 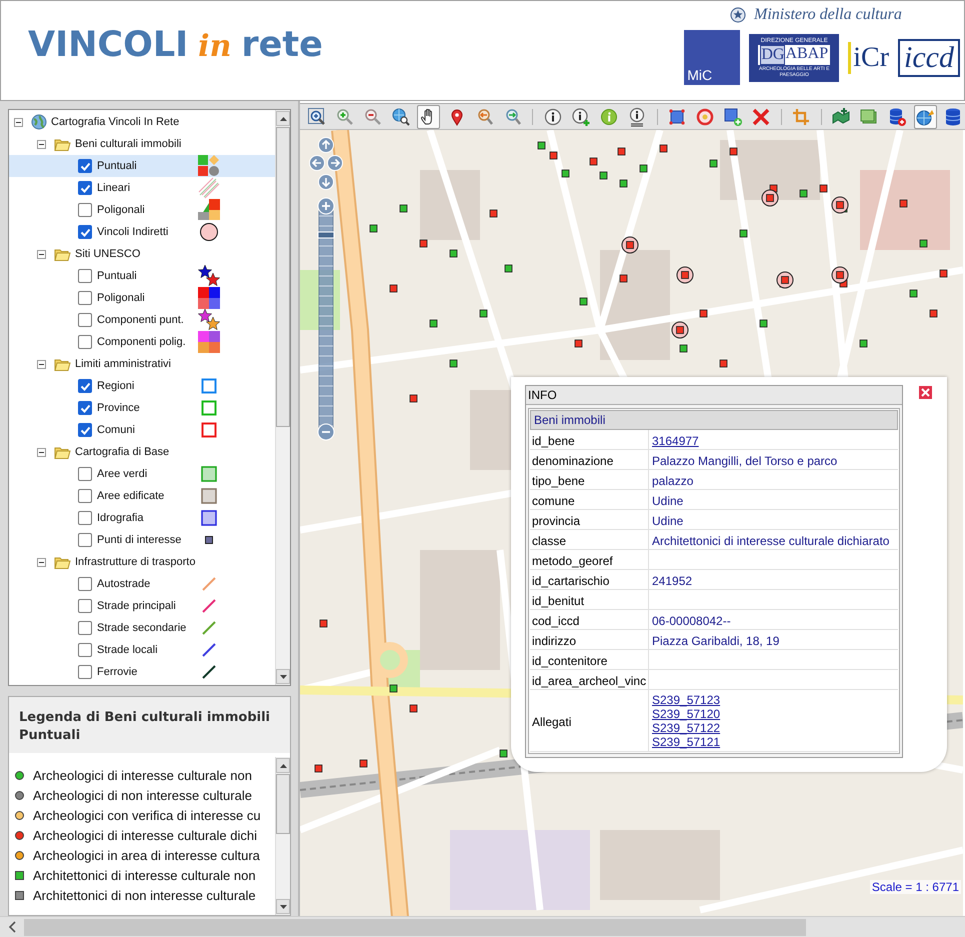 What do you see at coordinates (589, 619) in the screenshot?
I see `field-name: cod_iccd` at bounding box center [589, 619].